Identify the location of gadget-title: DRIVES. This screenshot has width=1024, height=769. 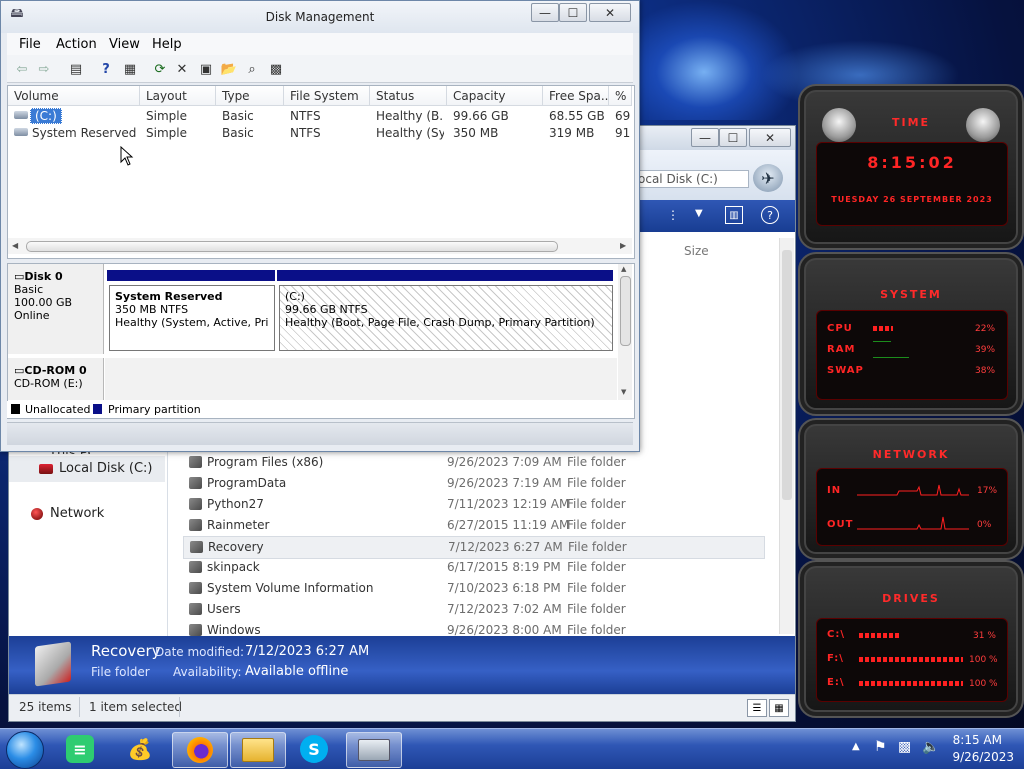
(911, 598).